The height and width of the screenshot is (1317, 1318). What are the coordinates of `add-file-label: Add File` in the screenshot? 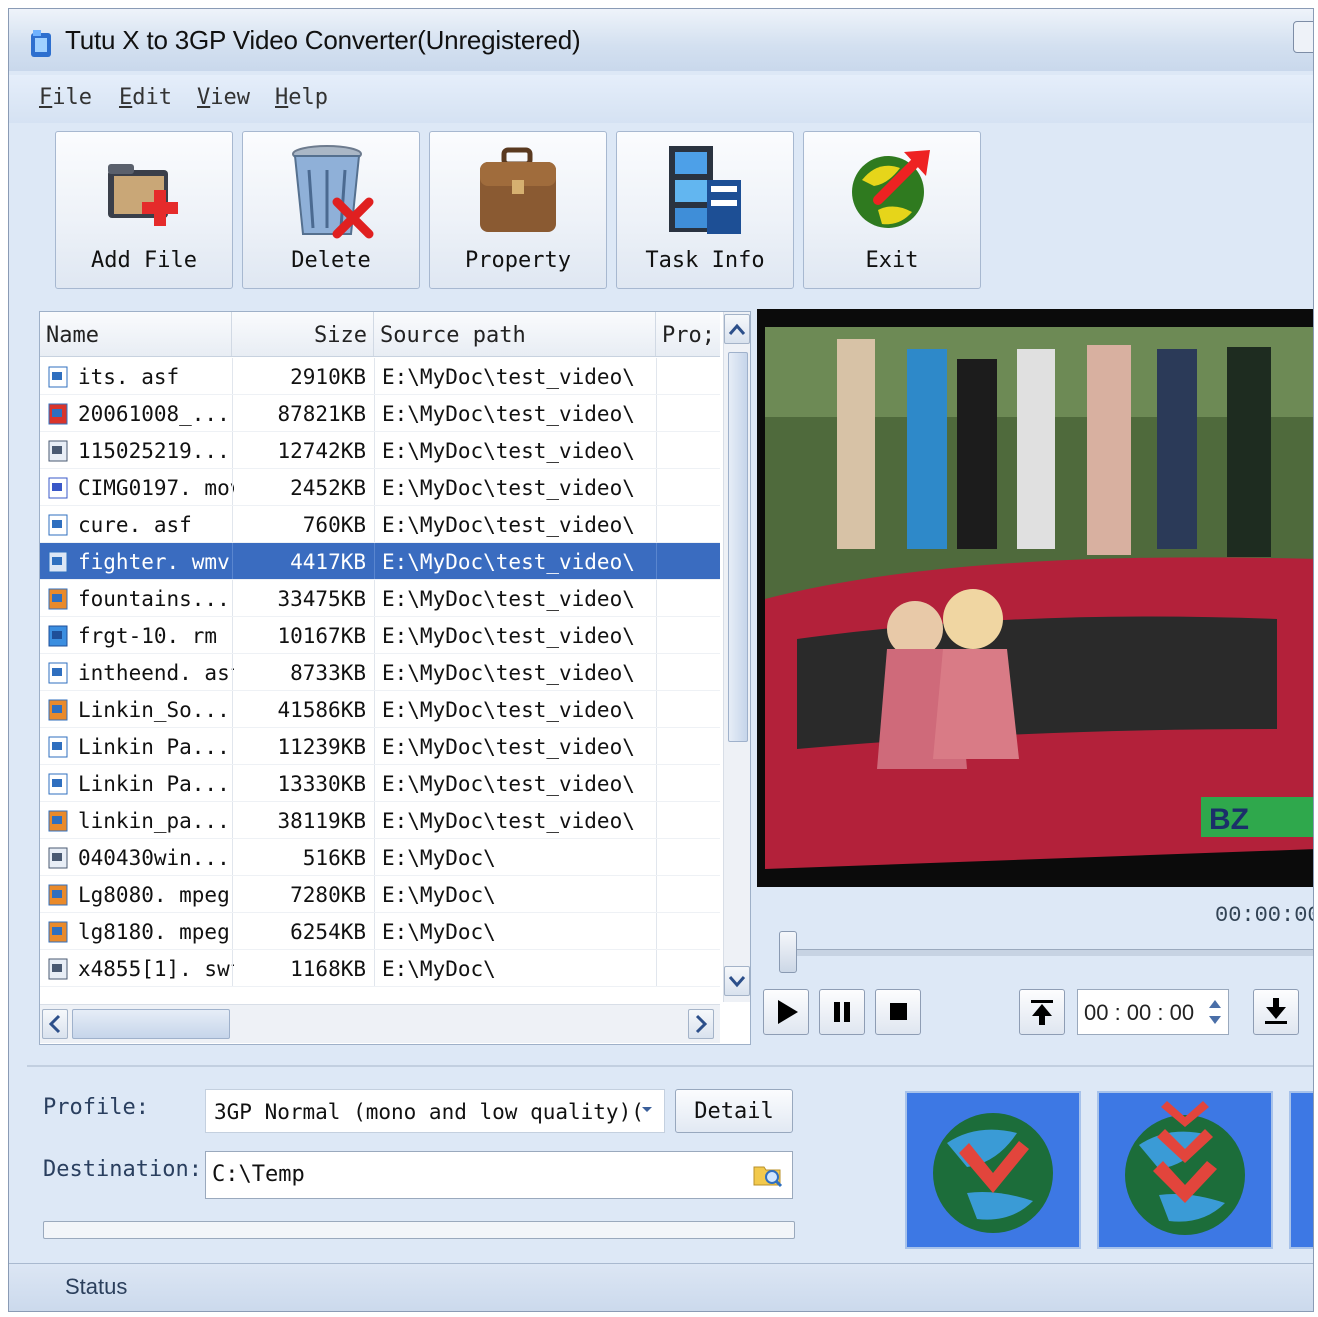 It's located at (144, 260).